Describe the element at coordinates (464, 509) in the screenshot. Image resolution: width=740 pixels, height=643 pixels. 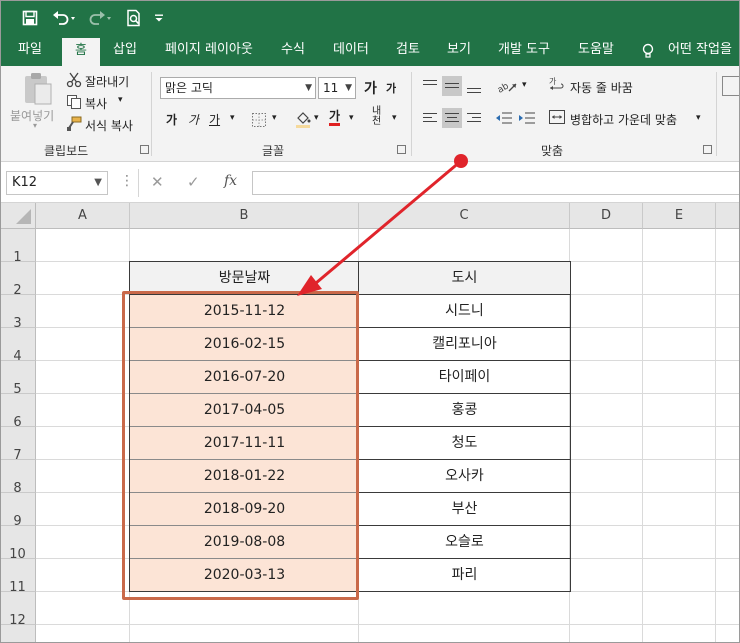
I see `city-cell: 부산` at that location.